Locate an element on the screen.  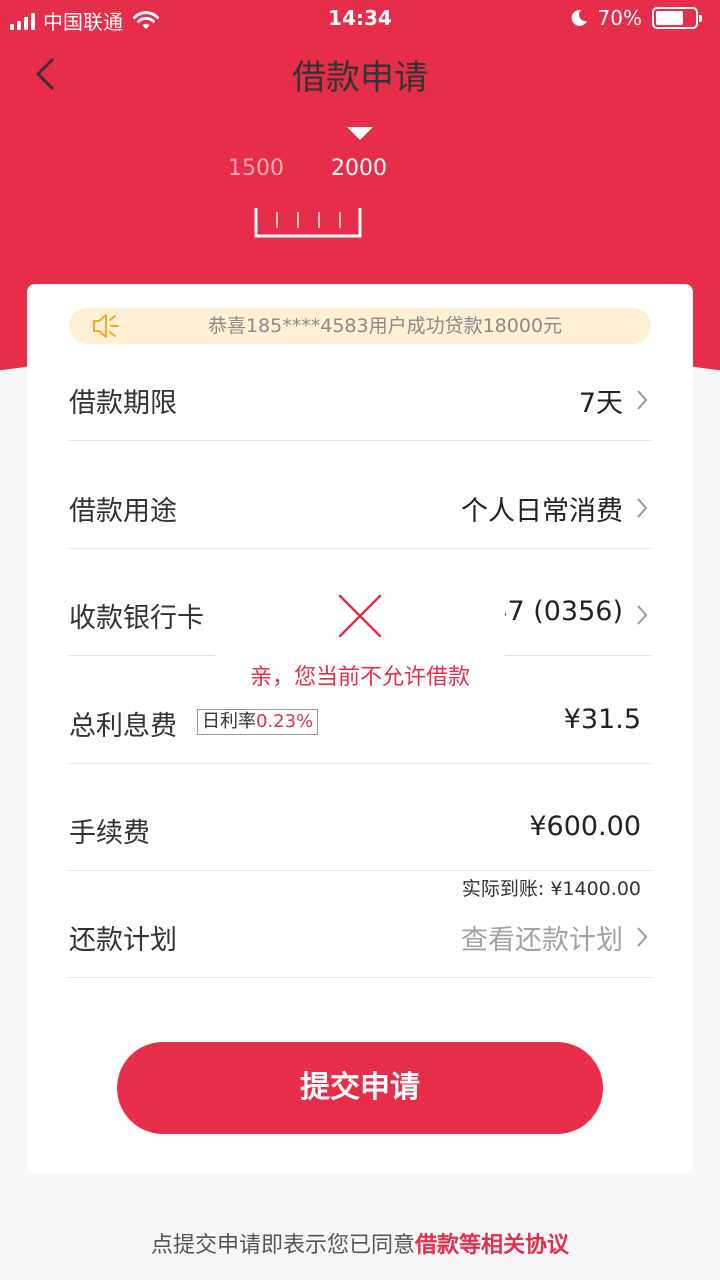
moon-icon is located at coordinates (579, 17).